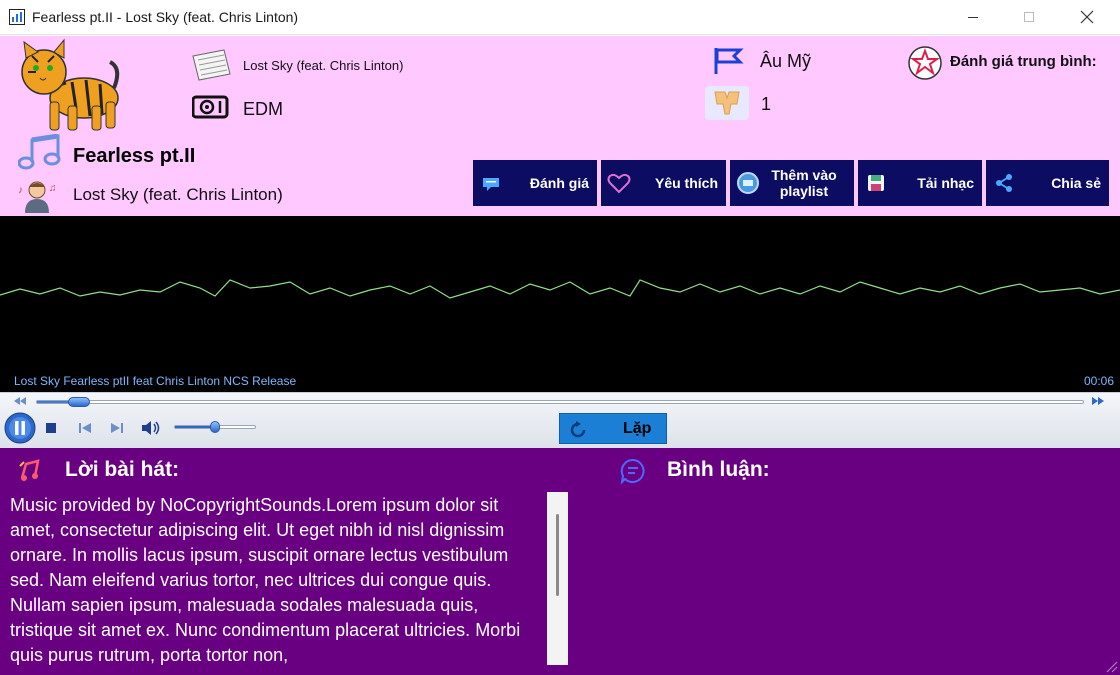 Image resolution: width=1120 pixels, height=675 pixels. I want to click on previous-icon, so click(85, 428).